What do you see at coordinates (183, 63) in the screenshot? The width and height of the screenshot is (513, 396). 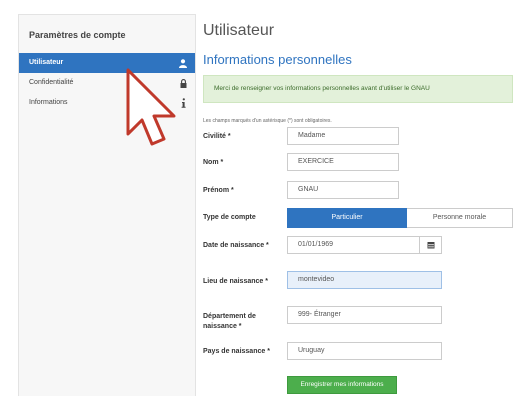 I see `user-icon` at bounding box center [183, 63].